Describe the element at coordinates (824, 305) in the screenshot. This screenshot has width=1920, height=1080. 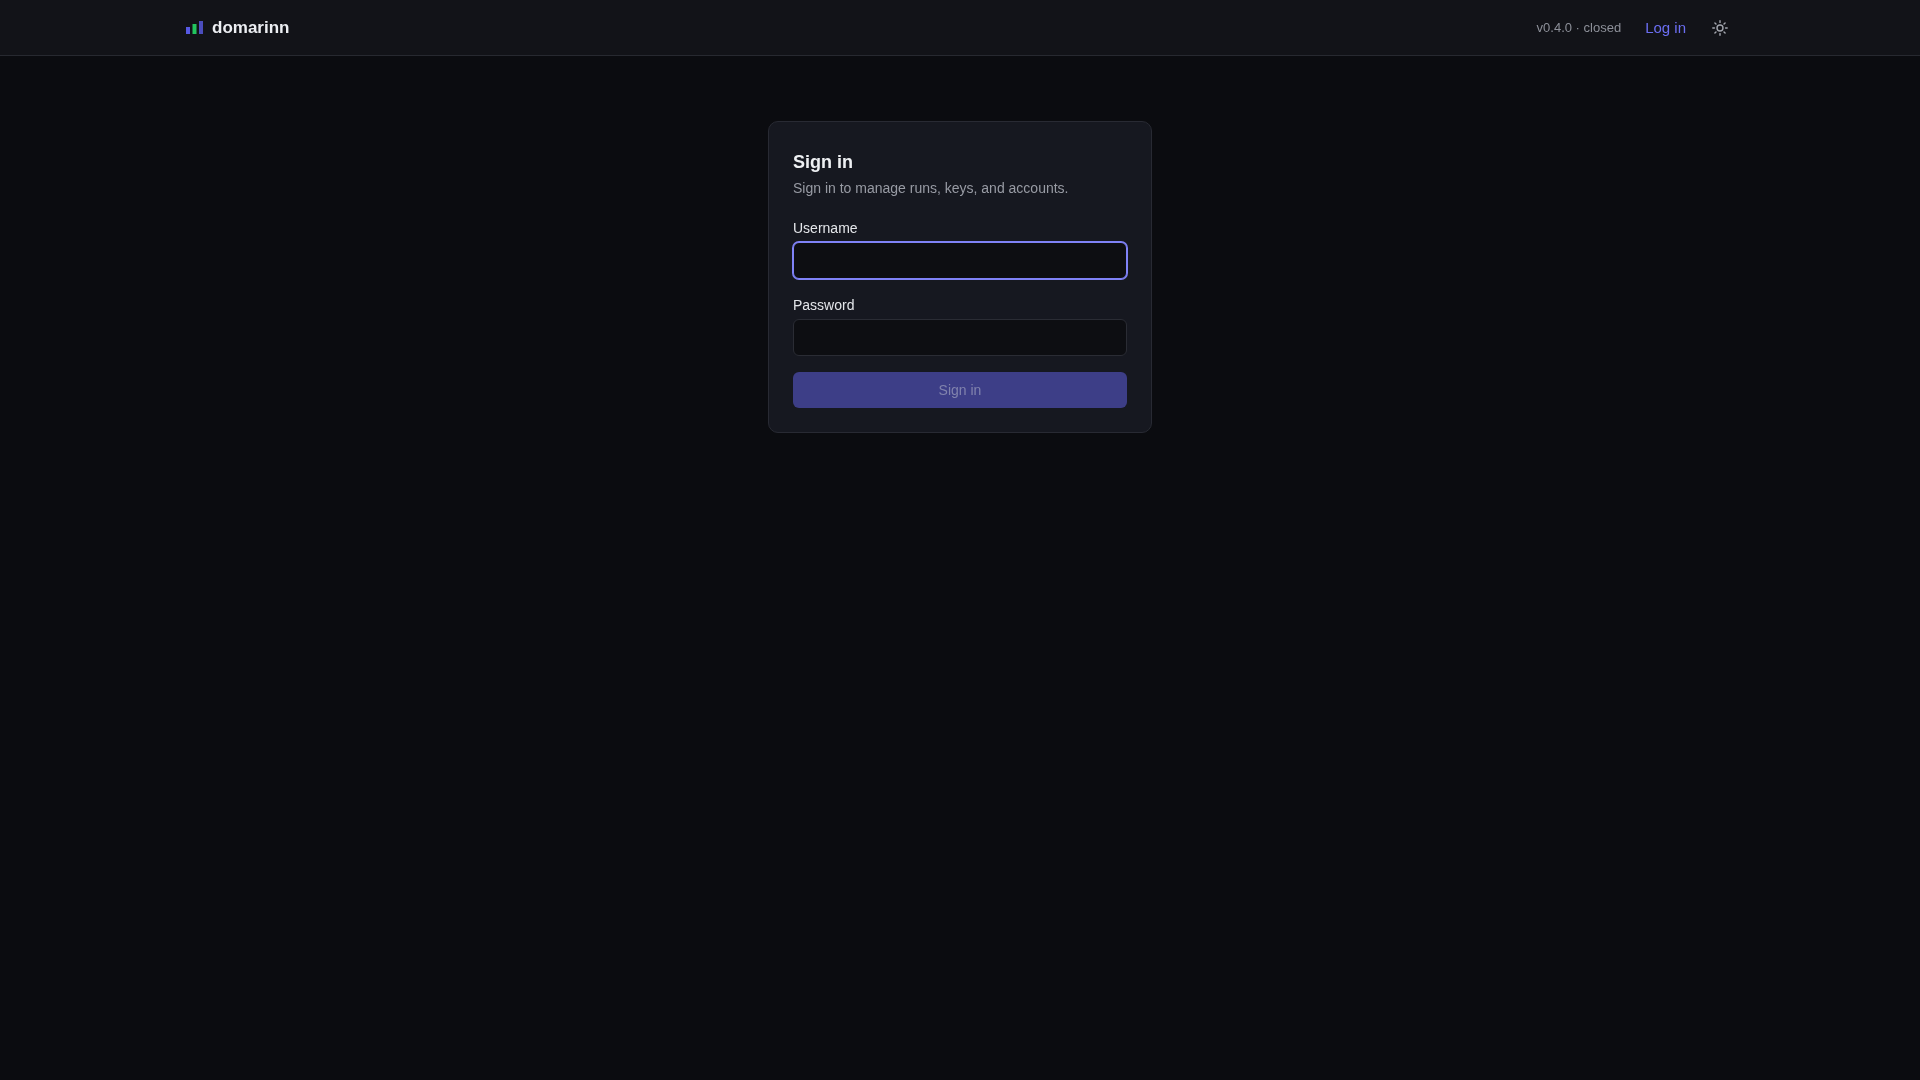
I see `field-label: Password` at that location.